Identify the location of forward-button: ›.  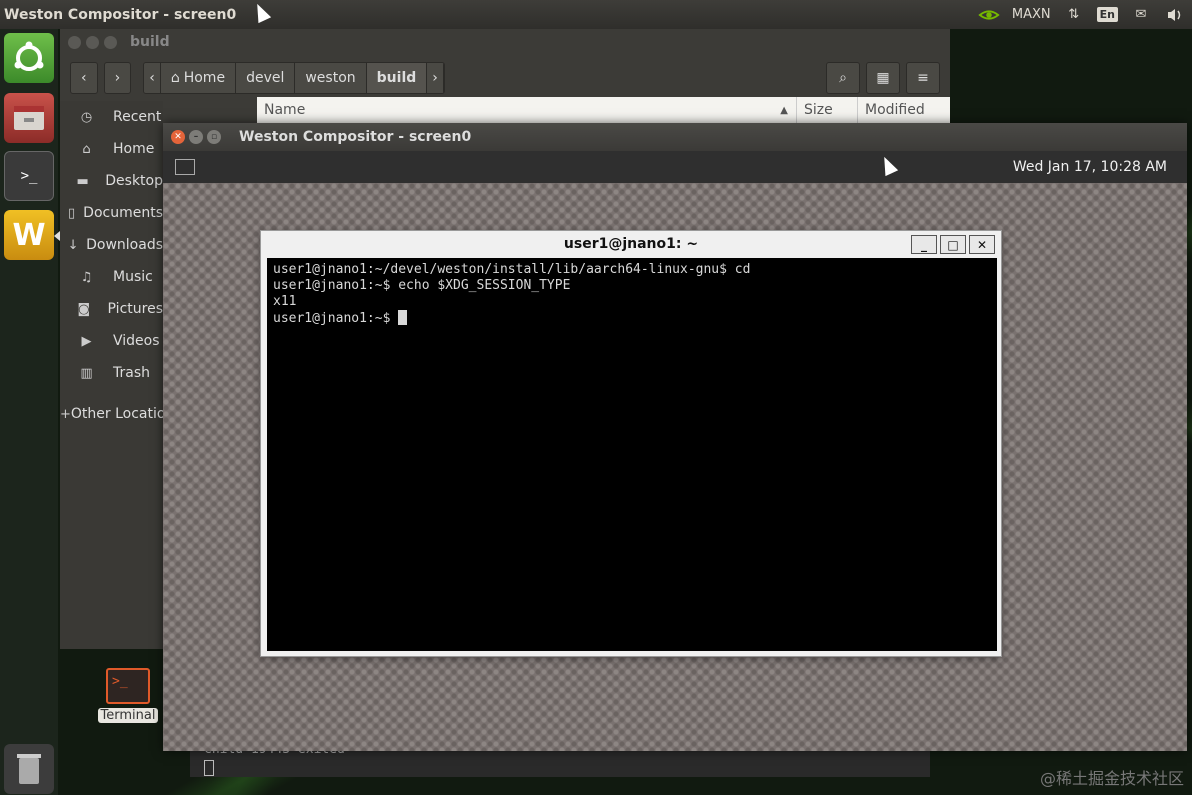
(117, 78).